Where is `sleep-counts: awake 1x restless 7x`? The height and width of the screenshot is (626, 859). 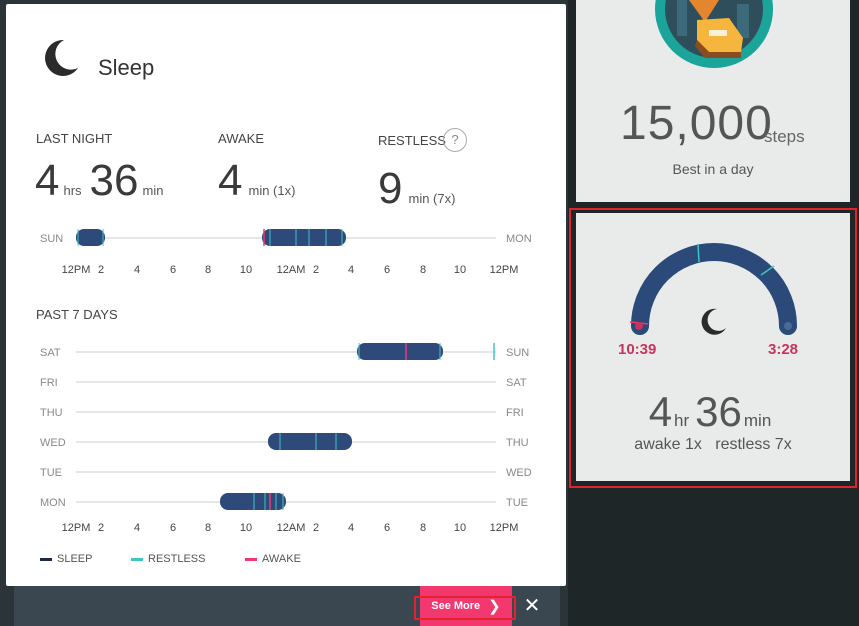 sleep-counts: awake 1x restless 7x is located at coordinates (713, 445).